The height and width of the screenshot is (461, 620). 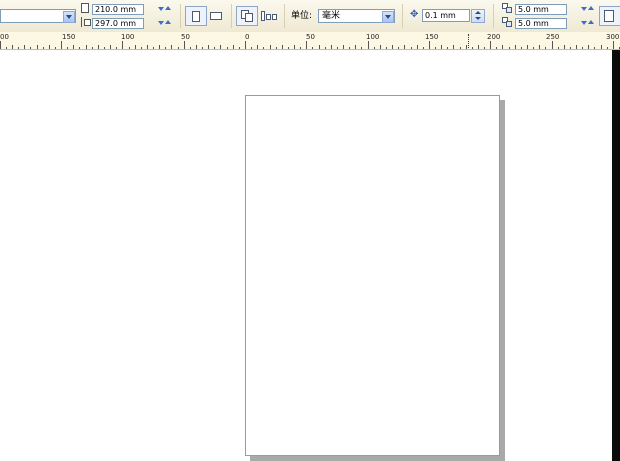 What do you see at coordinates (446, 15) in the screenshot?
I see `nudge-field: 0.1 mm` at bounding box center [446, 15].